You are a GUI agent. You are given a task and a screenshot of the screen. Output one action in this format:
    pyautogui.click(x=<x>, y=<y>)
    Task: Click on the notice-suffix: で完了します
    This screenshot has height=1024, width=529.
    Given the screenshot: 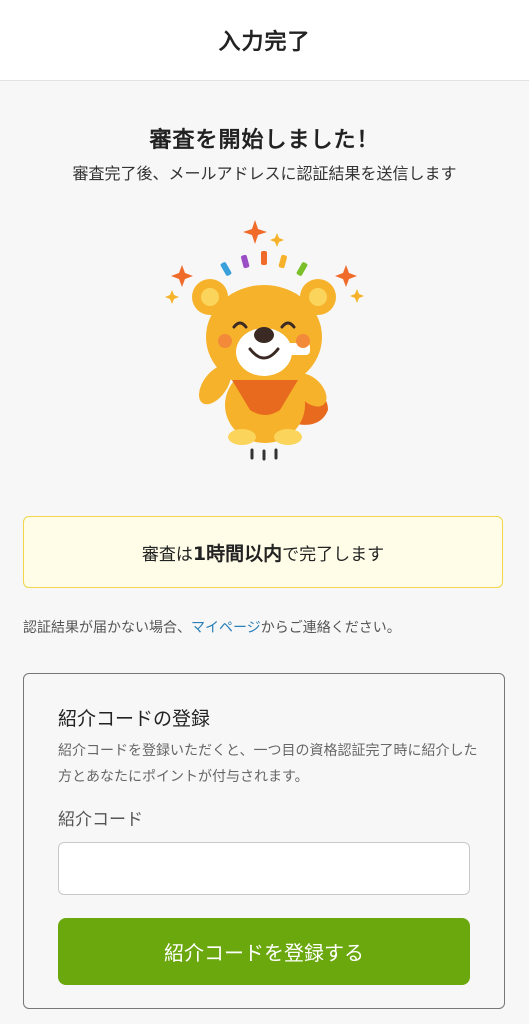 What is the action you would take?
    pyautogui.click(x=333, y=554)
    